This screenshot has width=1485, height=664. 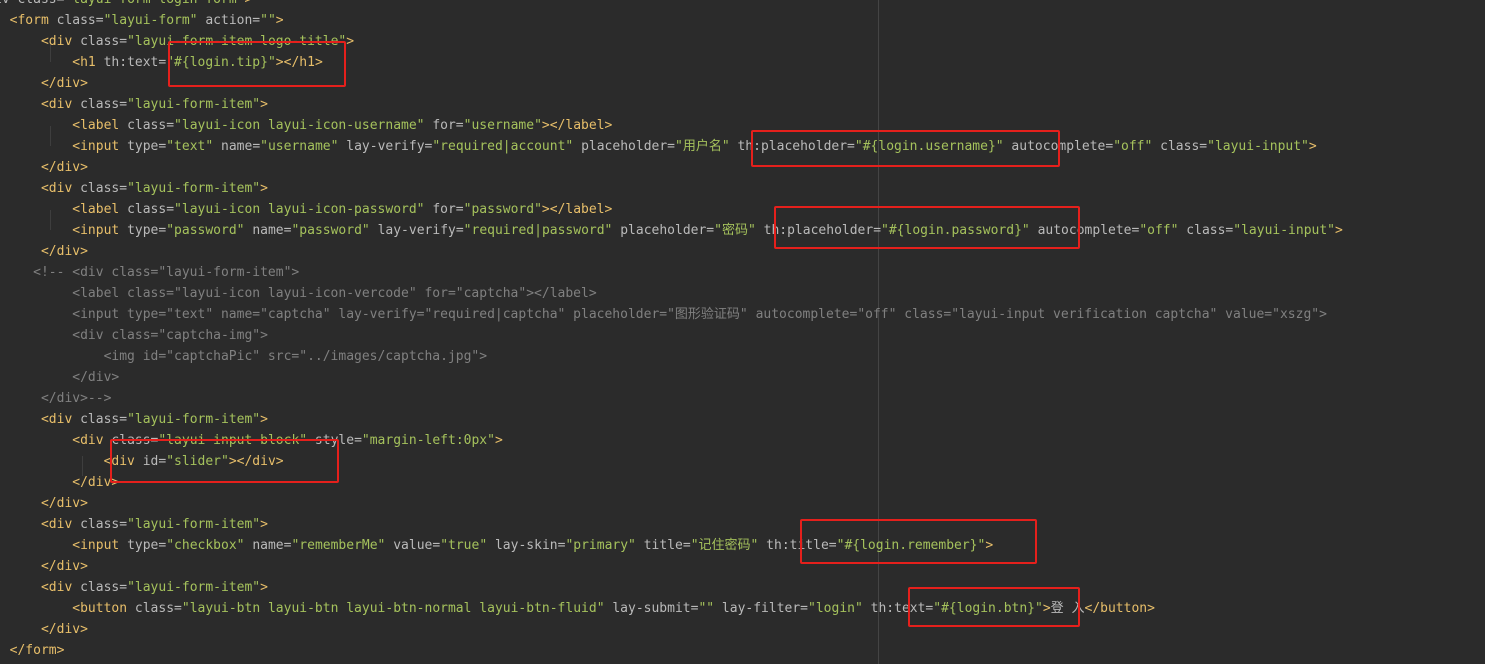 I want to click on code-line: <!-- <div class="layui-form-item">, so click(x=149, y=272).